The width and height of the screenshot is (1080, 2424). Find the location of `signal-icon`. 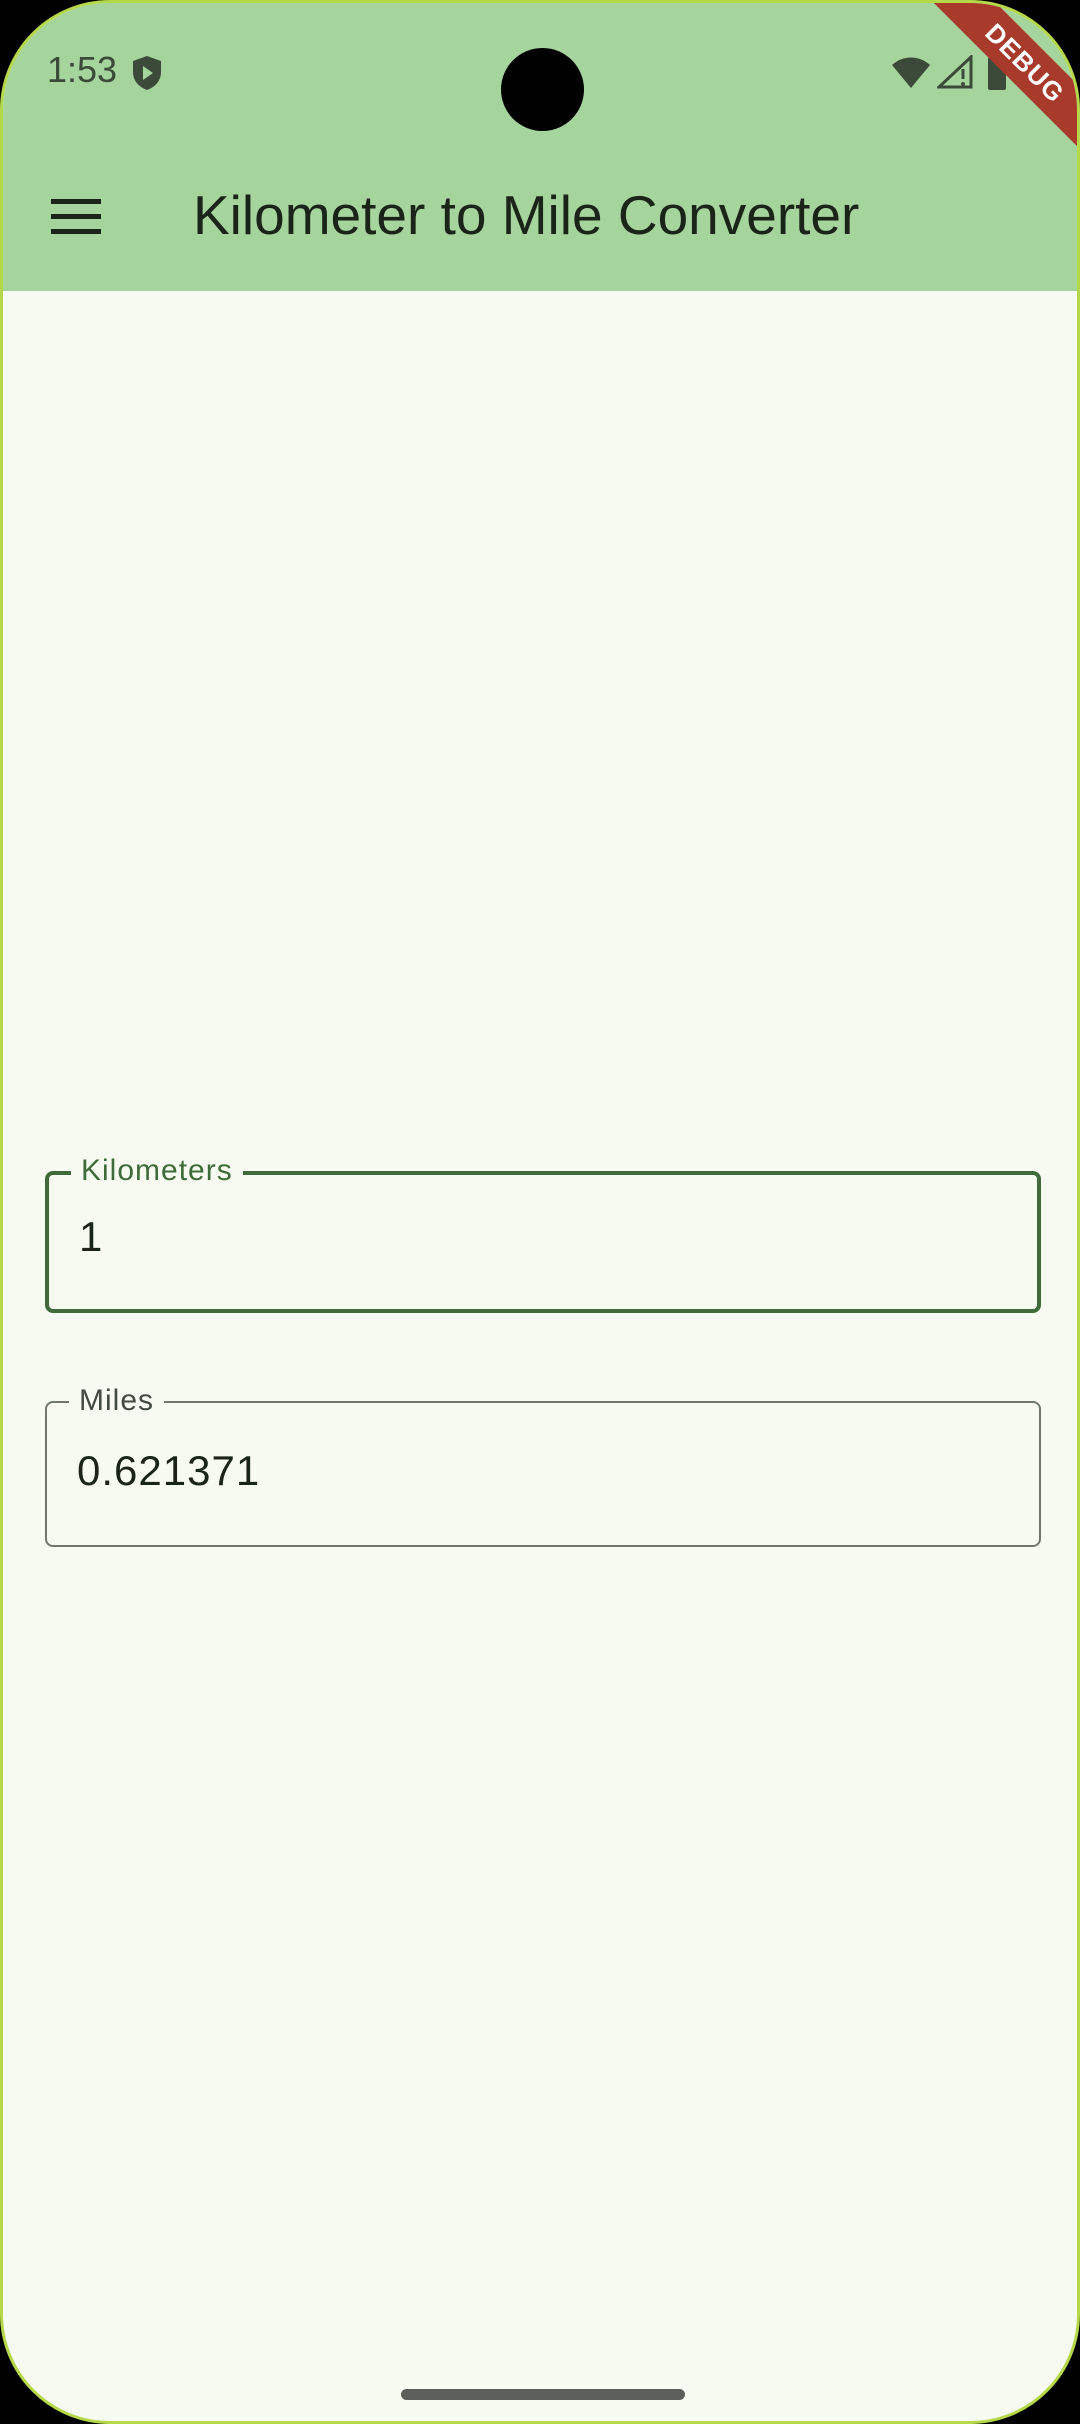

signal-icon is located at coordinates (954, 71).